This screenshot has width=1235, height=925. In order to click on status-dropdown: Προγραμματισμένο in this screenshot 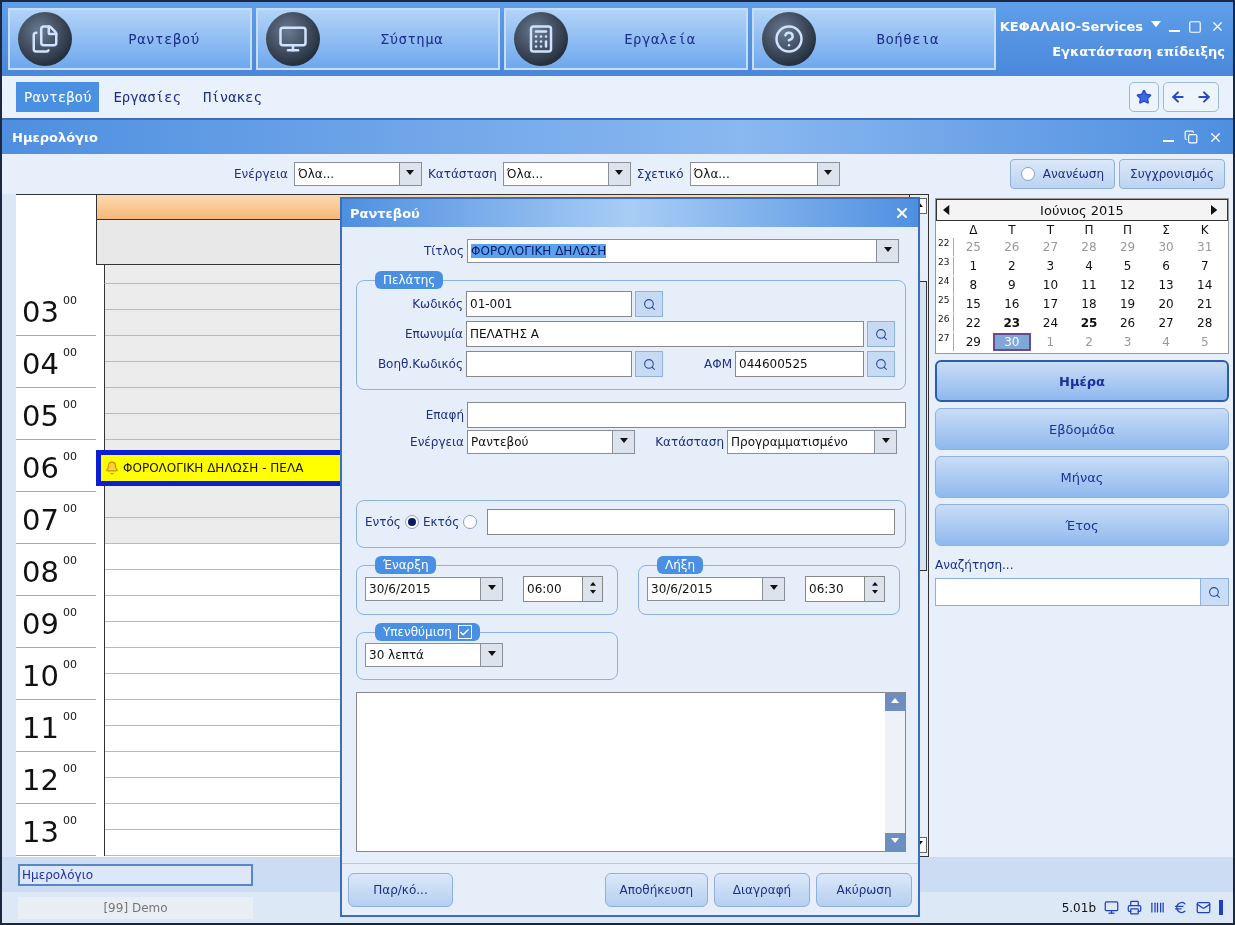, I will do `click(812, 442)`.